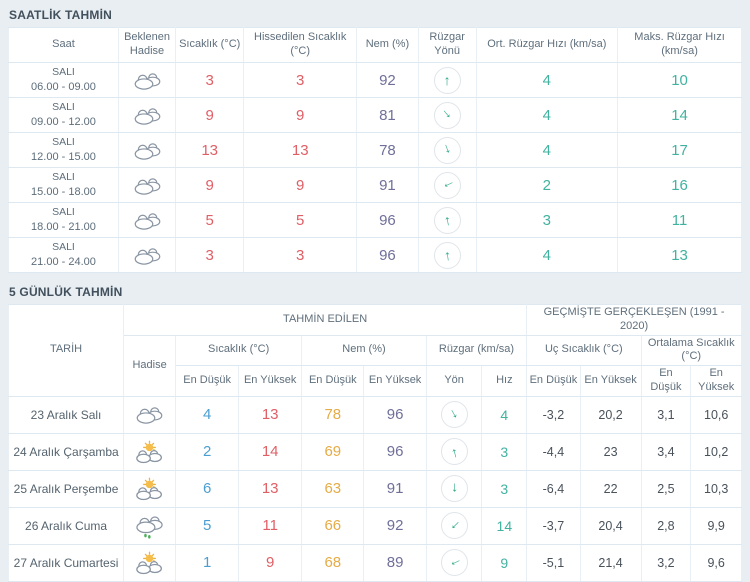 The width and height of the screenshot is (750, 582). What do you see at coordinates (666, 488) in the screenshot?
I see `average-min-value: 2,5` at bounding box center [666, 488].